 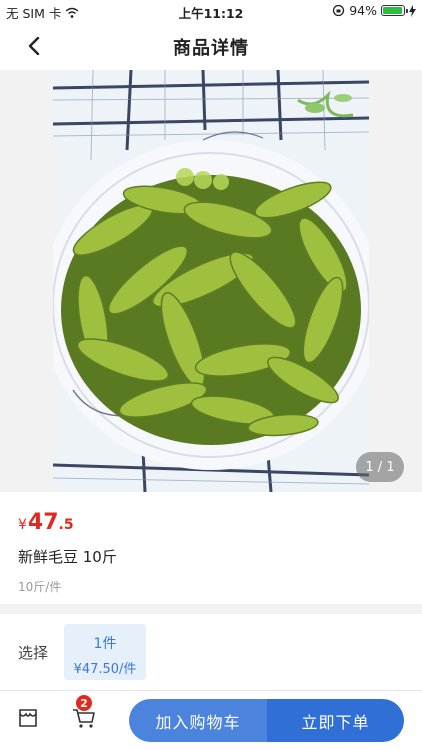 I want to click on product-info: ¥ 47 .5 新鲜毛豆 10斤 10斤/件, so click(x=211, y=548).